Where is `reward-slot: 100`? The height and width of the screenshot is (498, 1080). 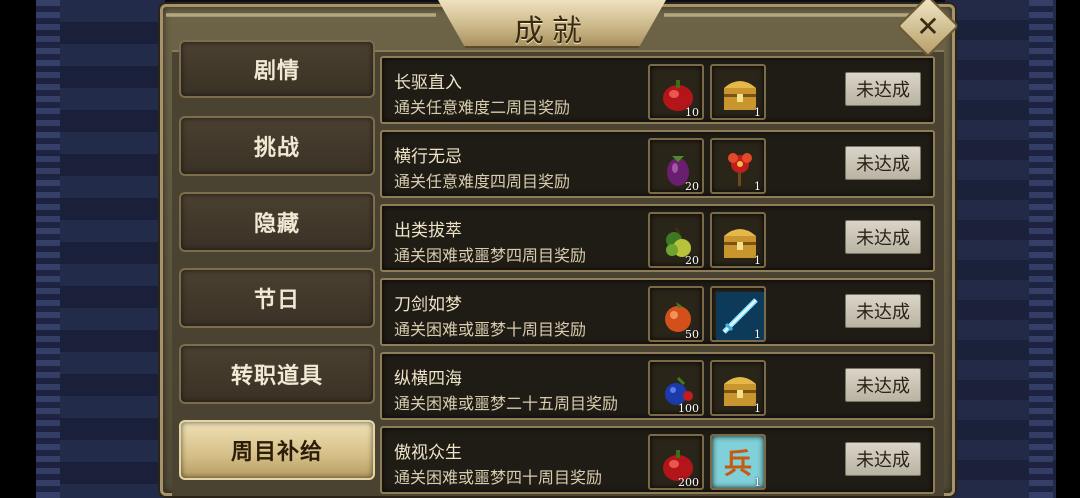 reward-slot: 100 is located at coordinates (676, 388).